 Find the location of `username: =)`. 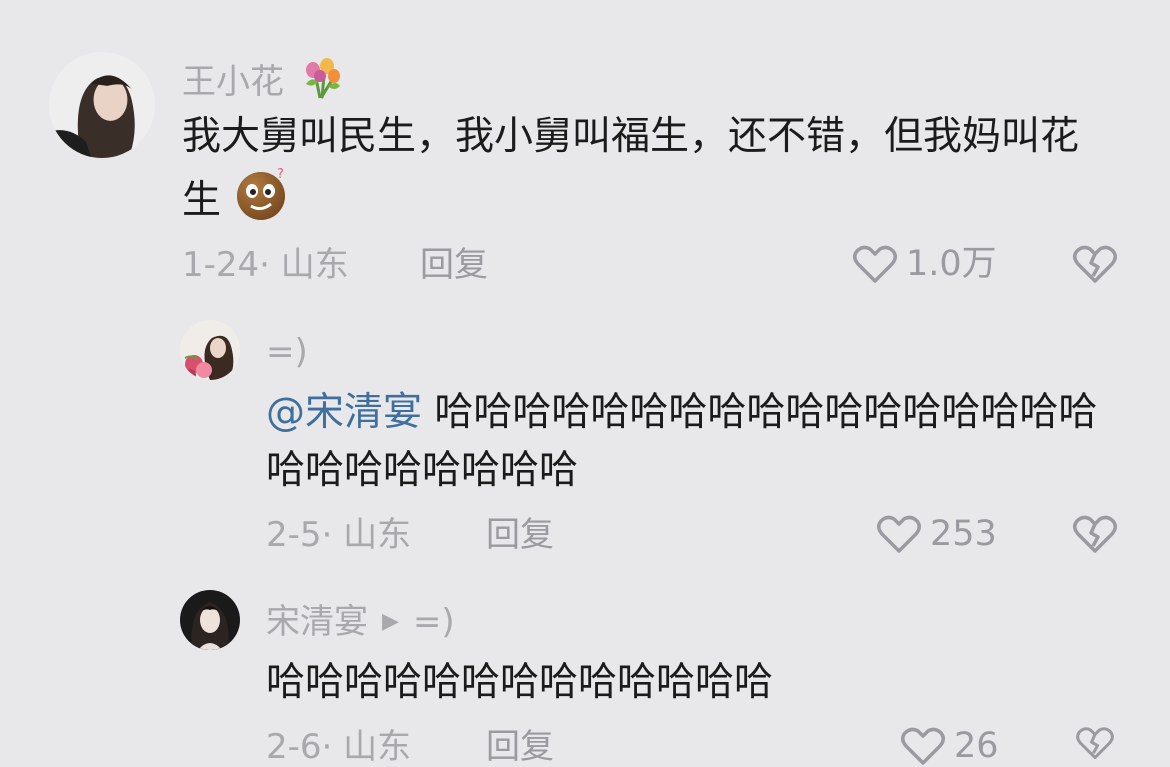

username: =) is located at coordinates (287, 352).